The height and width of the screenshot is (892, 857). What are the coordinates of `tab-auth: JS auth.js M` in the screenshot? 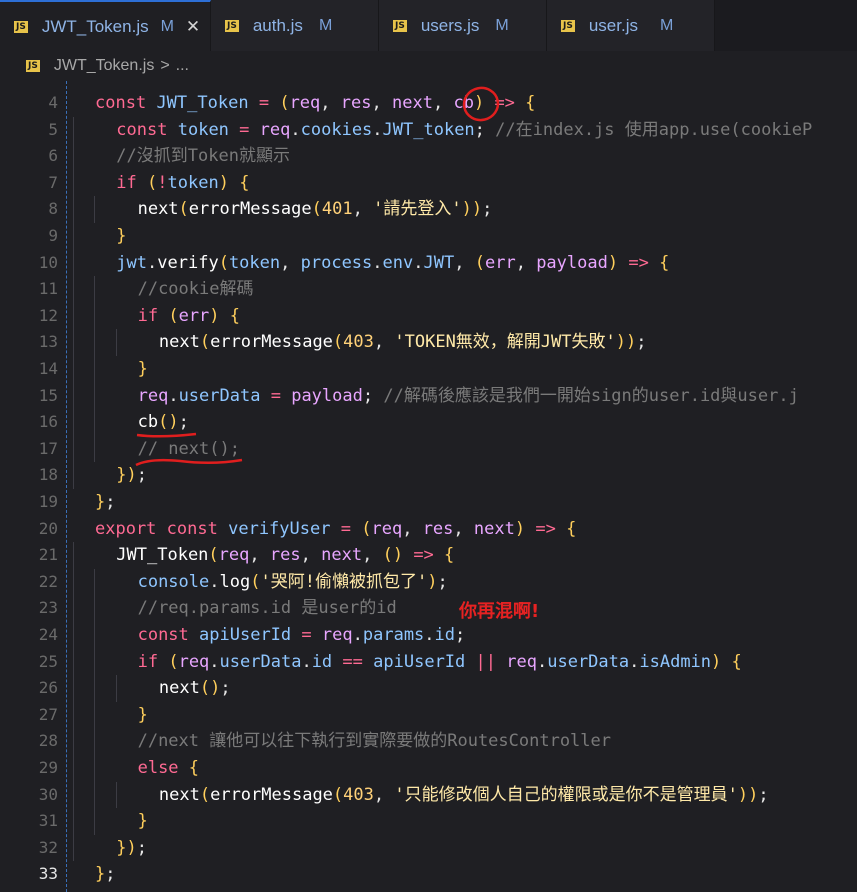 It's located at (295, 25).